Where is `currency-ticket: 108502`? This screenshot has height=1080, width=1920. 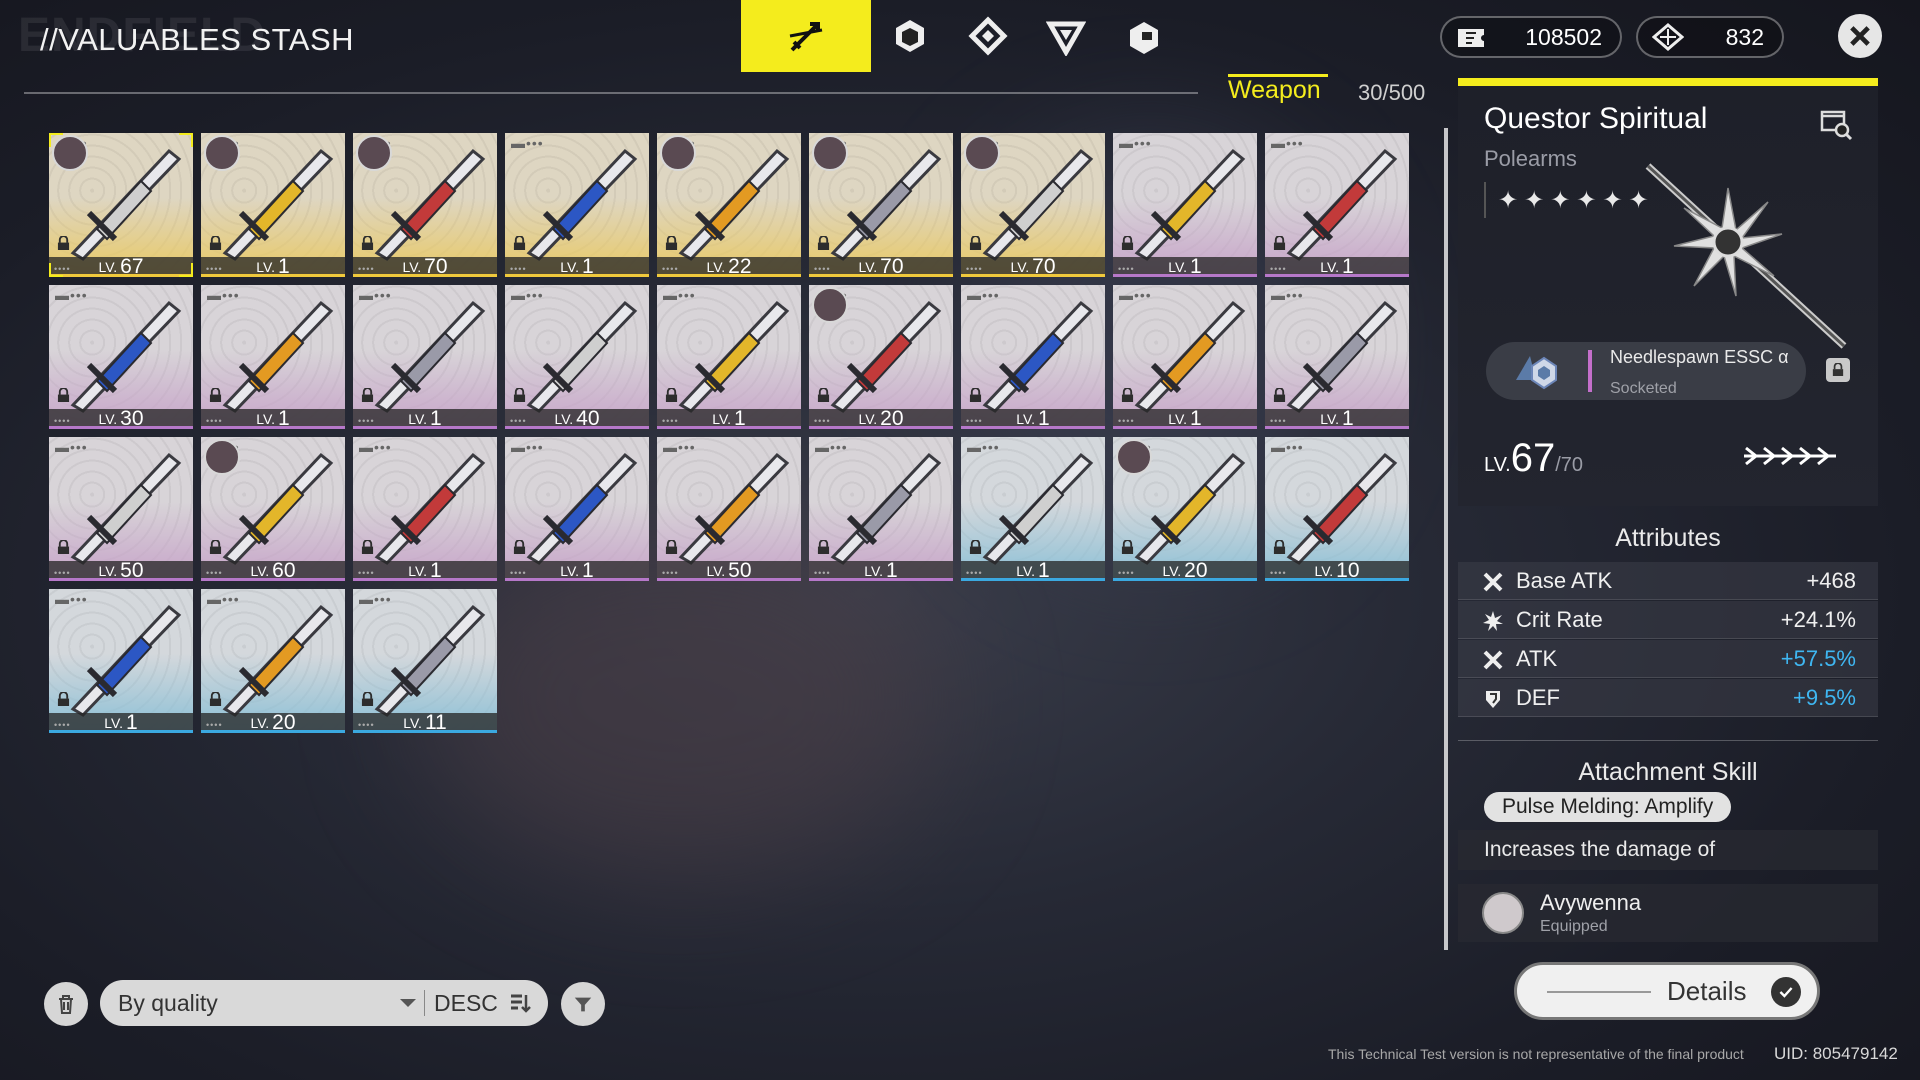
currency-ticket: 108502 is located at coordinates (1531, 37).